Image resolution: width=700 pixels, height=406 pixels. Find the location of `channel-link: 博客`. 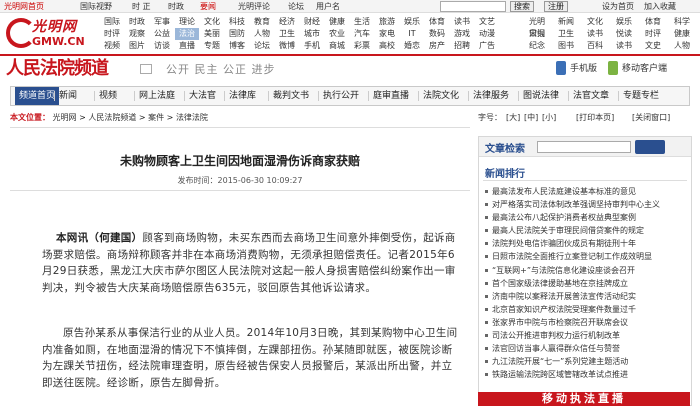

channel-link: 博客 is located at coordinates (237, 46).